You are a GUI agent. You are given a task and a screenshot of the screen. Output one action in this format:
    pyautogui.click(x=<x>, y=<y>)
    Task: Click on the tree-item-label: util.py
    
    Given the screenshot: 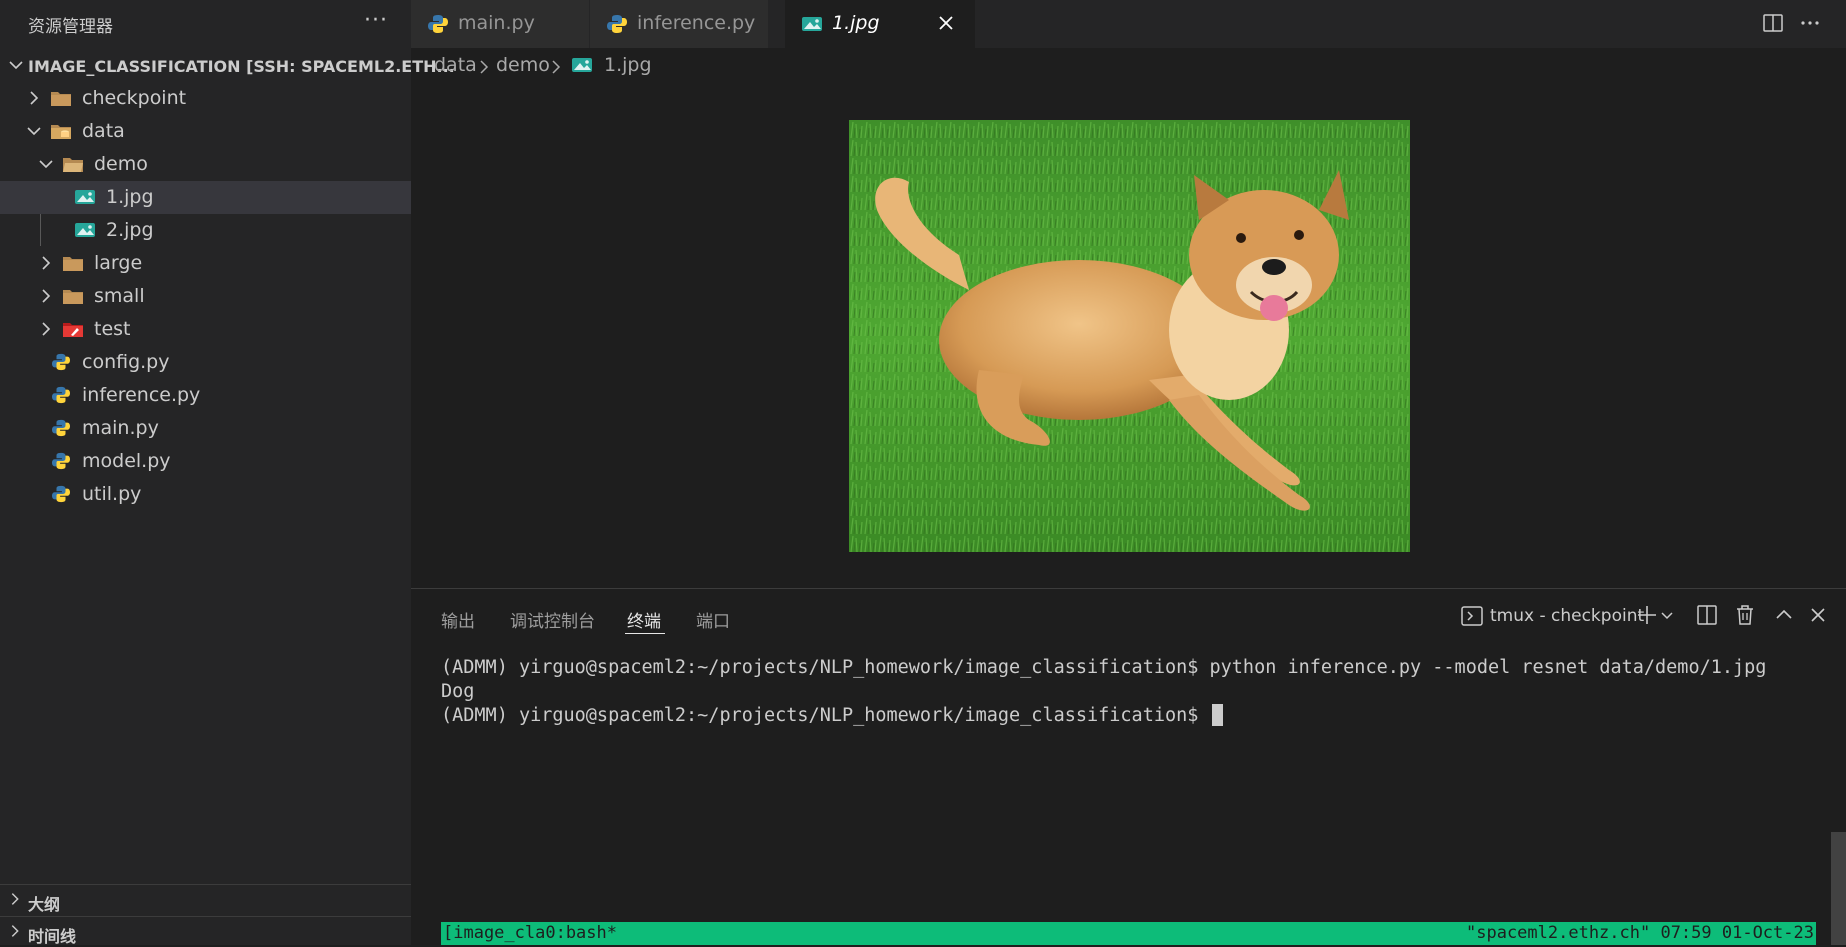 What is the action you would take?
    pyautogui.click(x=112, y=494)
    